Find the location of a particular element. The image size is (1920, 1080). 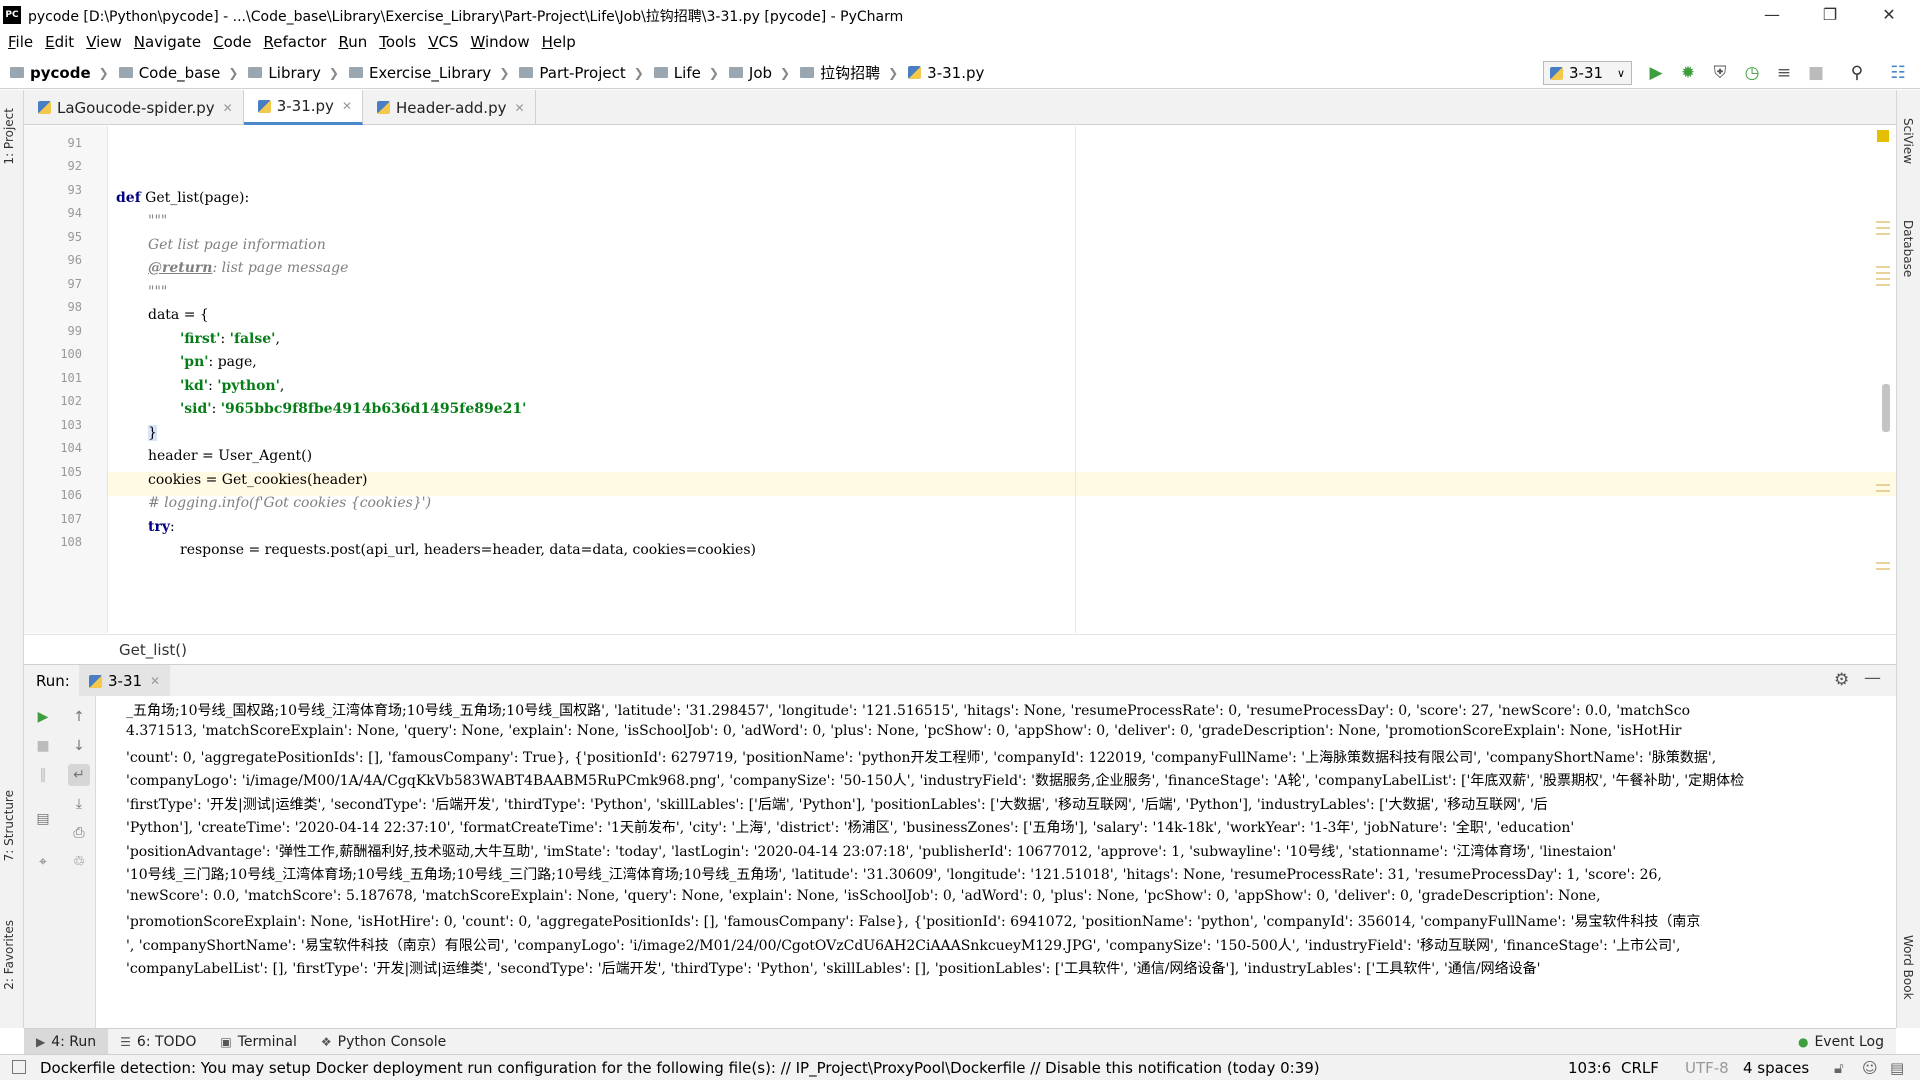

terminal-icon: ▣ is located at coordinates (226, 1041).